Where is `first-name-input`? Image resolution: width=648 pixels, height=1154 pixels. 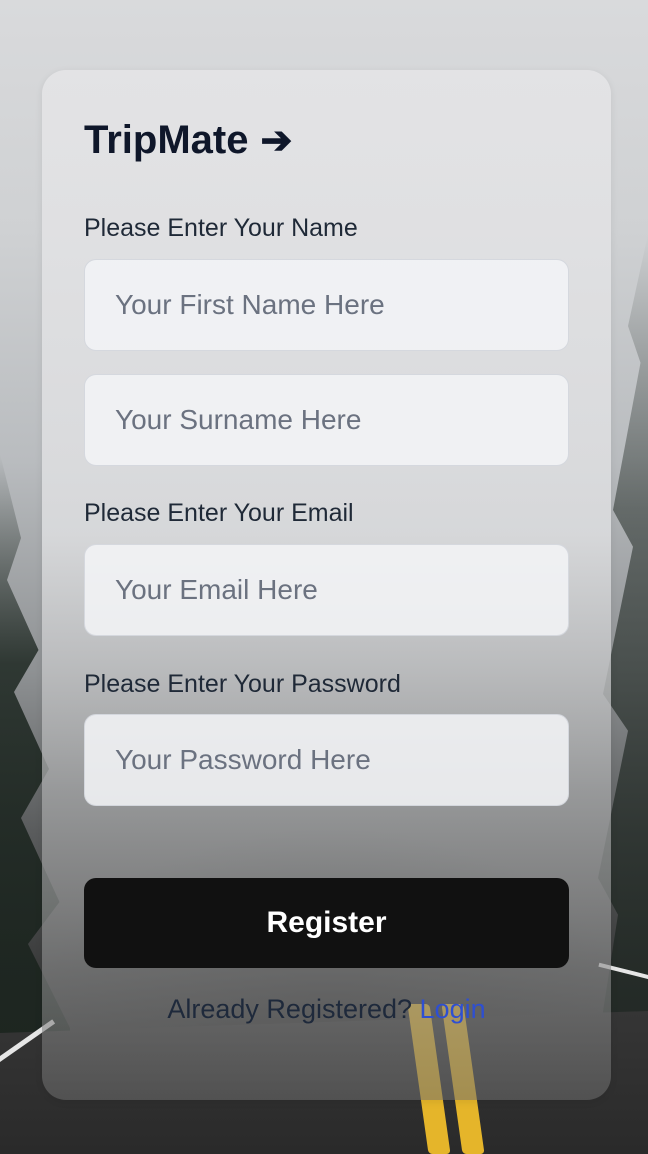
first-name-input is located at coordinates (326, 305).